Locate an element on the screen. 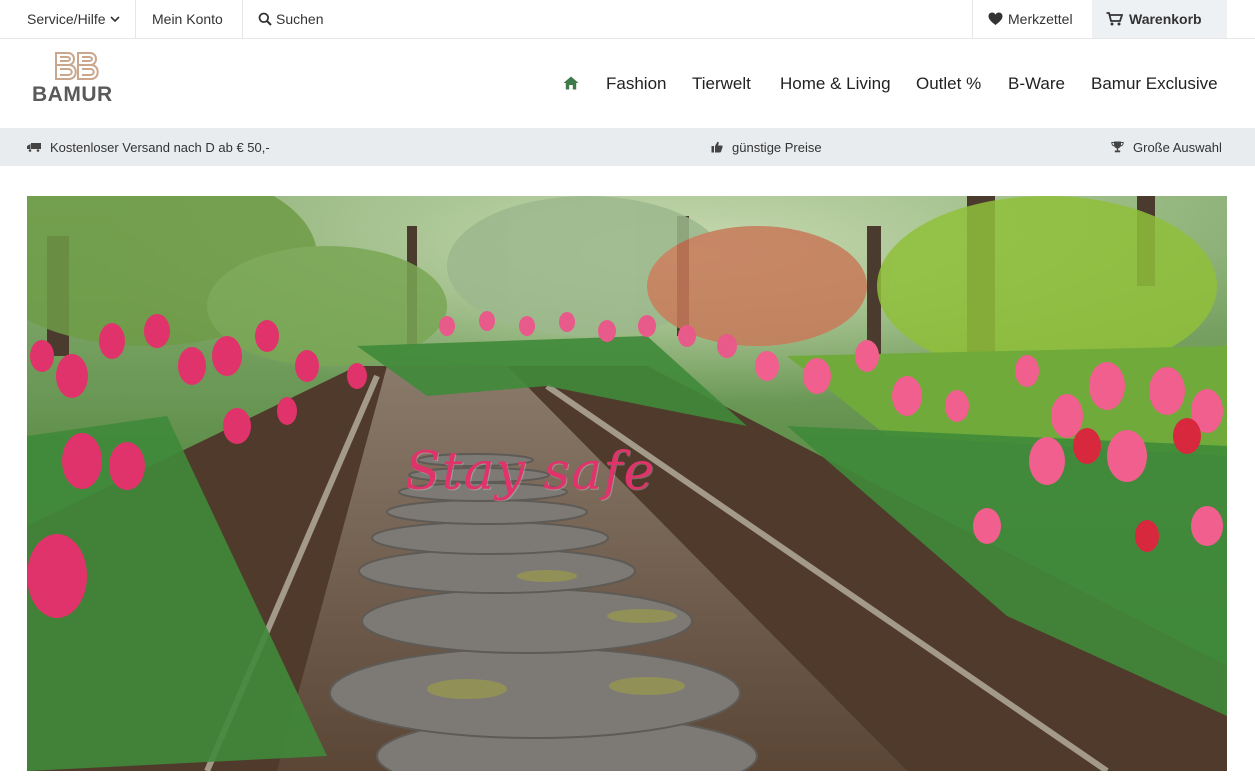 The height and width of the screenshot is (779, 1255). trophy-icon is located at coordinates (1117, 147).